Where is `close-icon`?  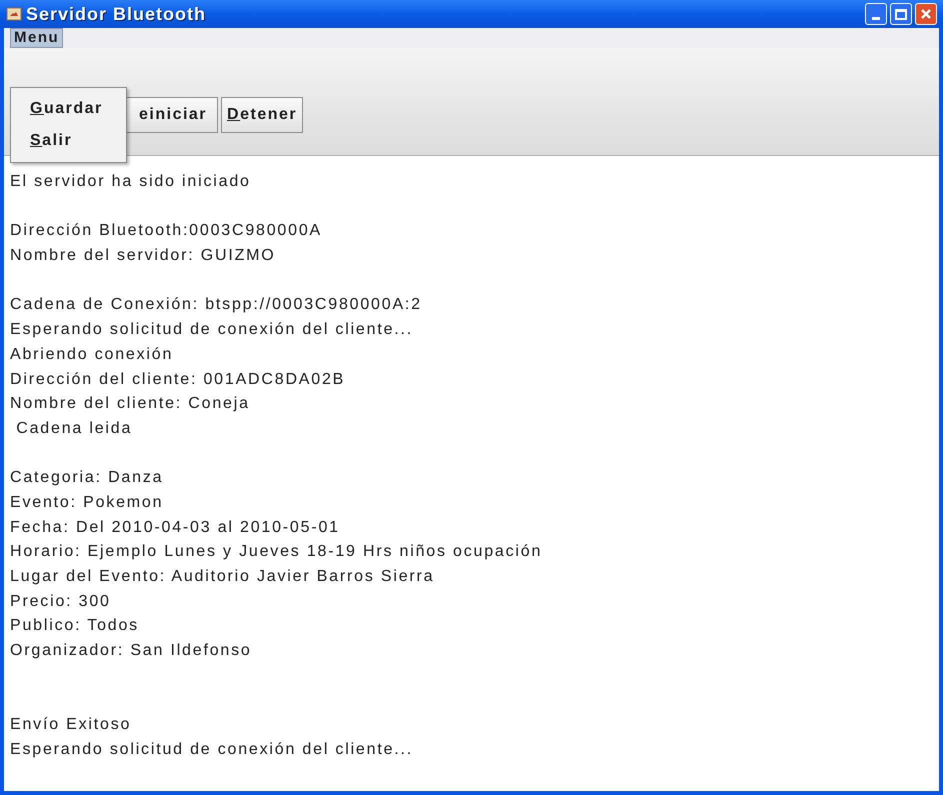
close-icon is located at coordinates (926, 14).